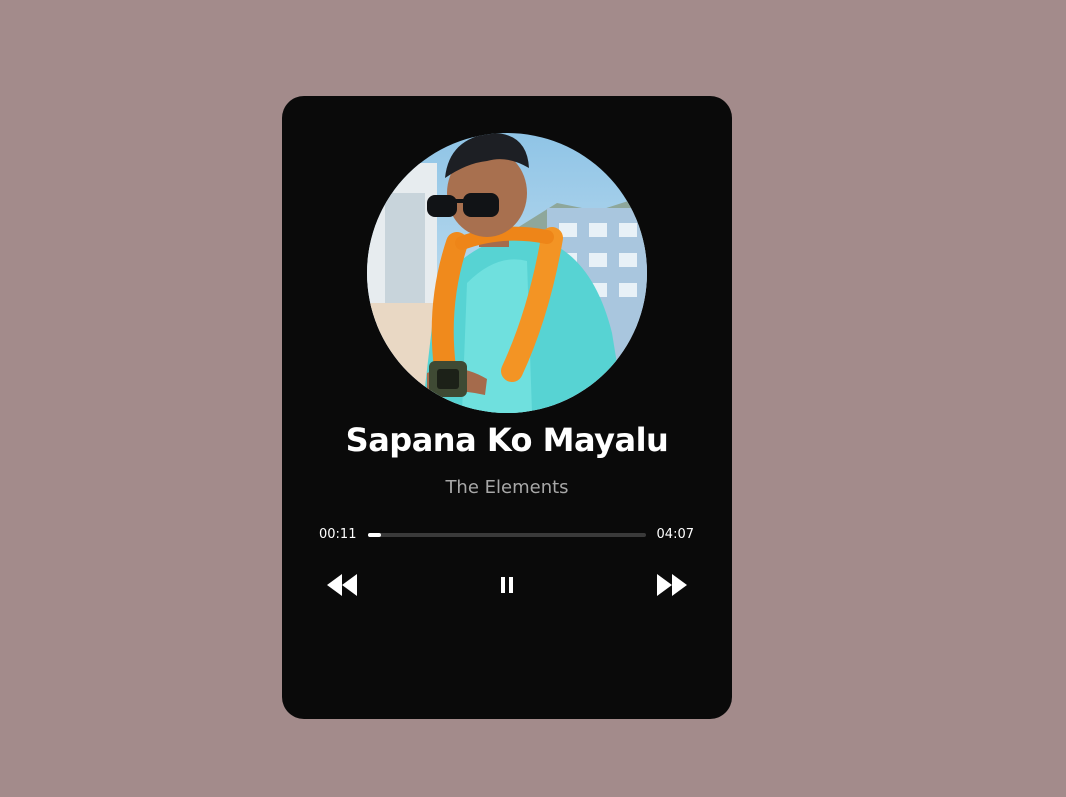 Image resolution: width=1066 pixels, height=797 pixels. I want to click on current-time: 00:11, so click(338, 534).